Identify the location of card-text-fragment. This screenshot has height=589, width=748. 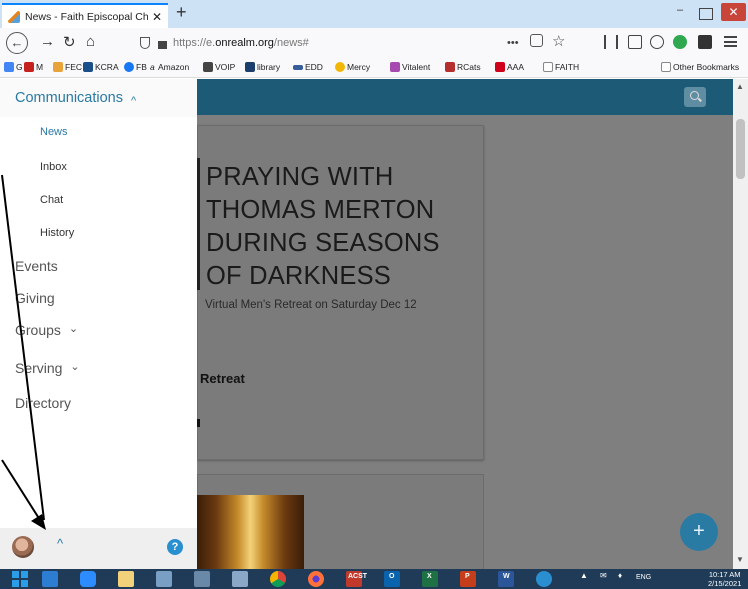
(198, 423).